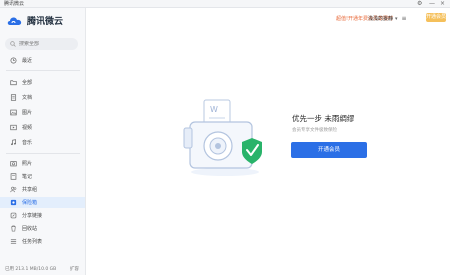  I want to click on empty-state-subtitle: 会员专享文件极致保险, so click(314, 130).